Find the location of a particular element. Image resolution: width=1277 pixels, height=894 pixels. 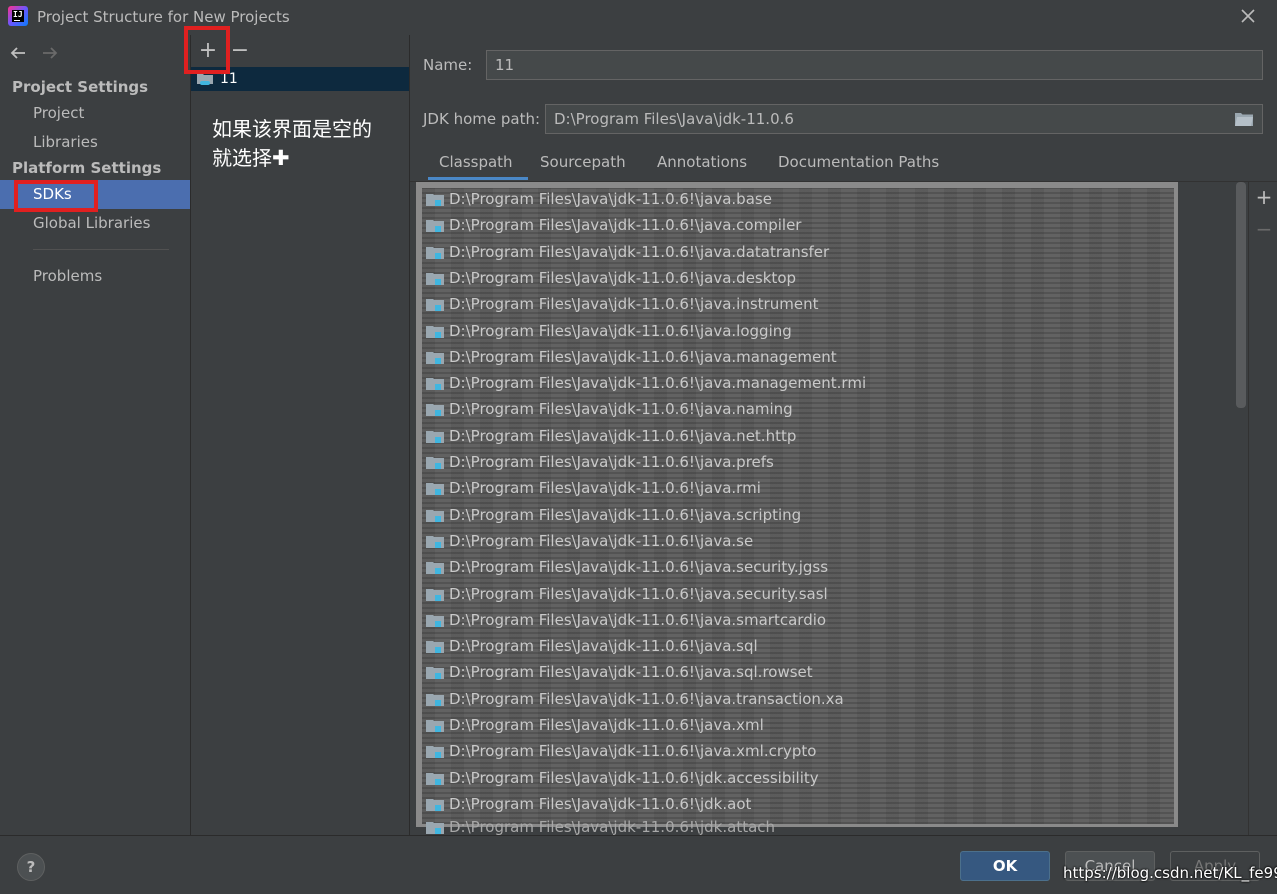

browse-folder-icon is located at coordinates (1244, 119).